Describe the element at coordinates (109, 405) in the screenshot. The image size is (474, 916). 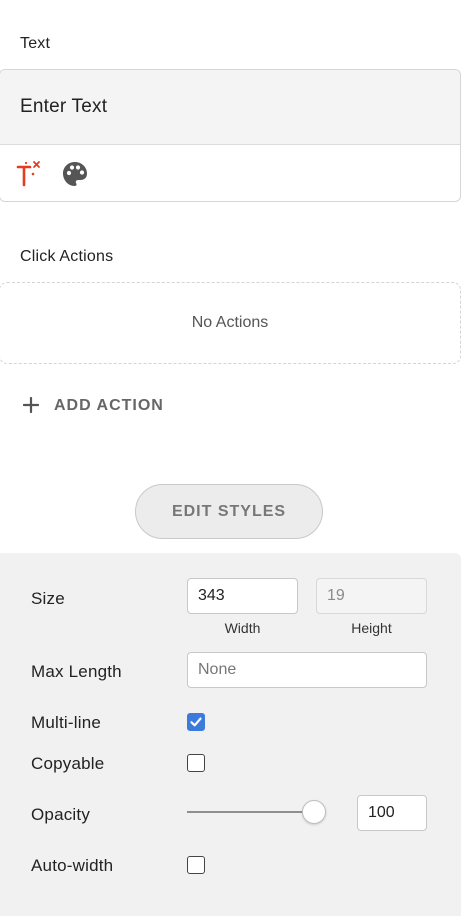
I see `add-action-label: ADD ACTION` at that location.